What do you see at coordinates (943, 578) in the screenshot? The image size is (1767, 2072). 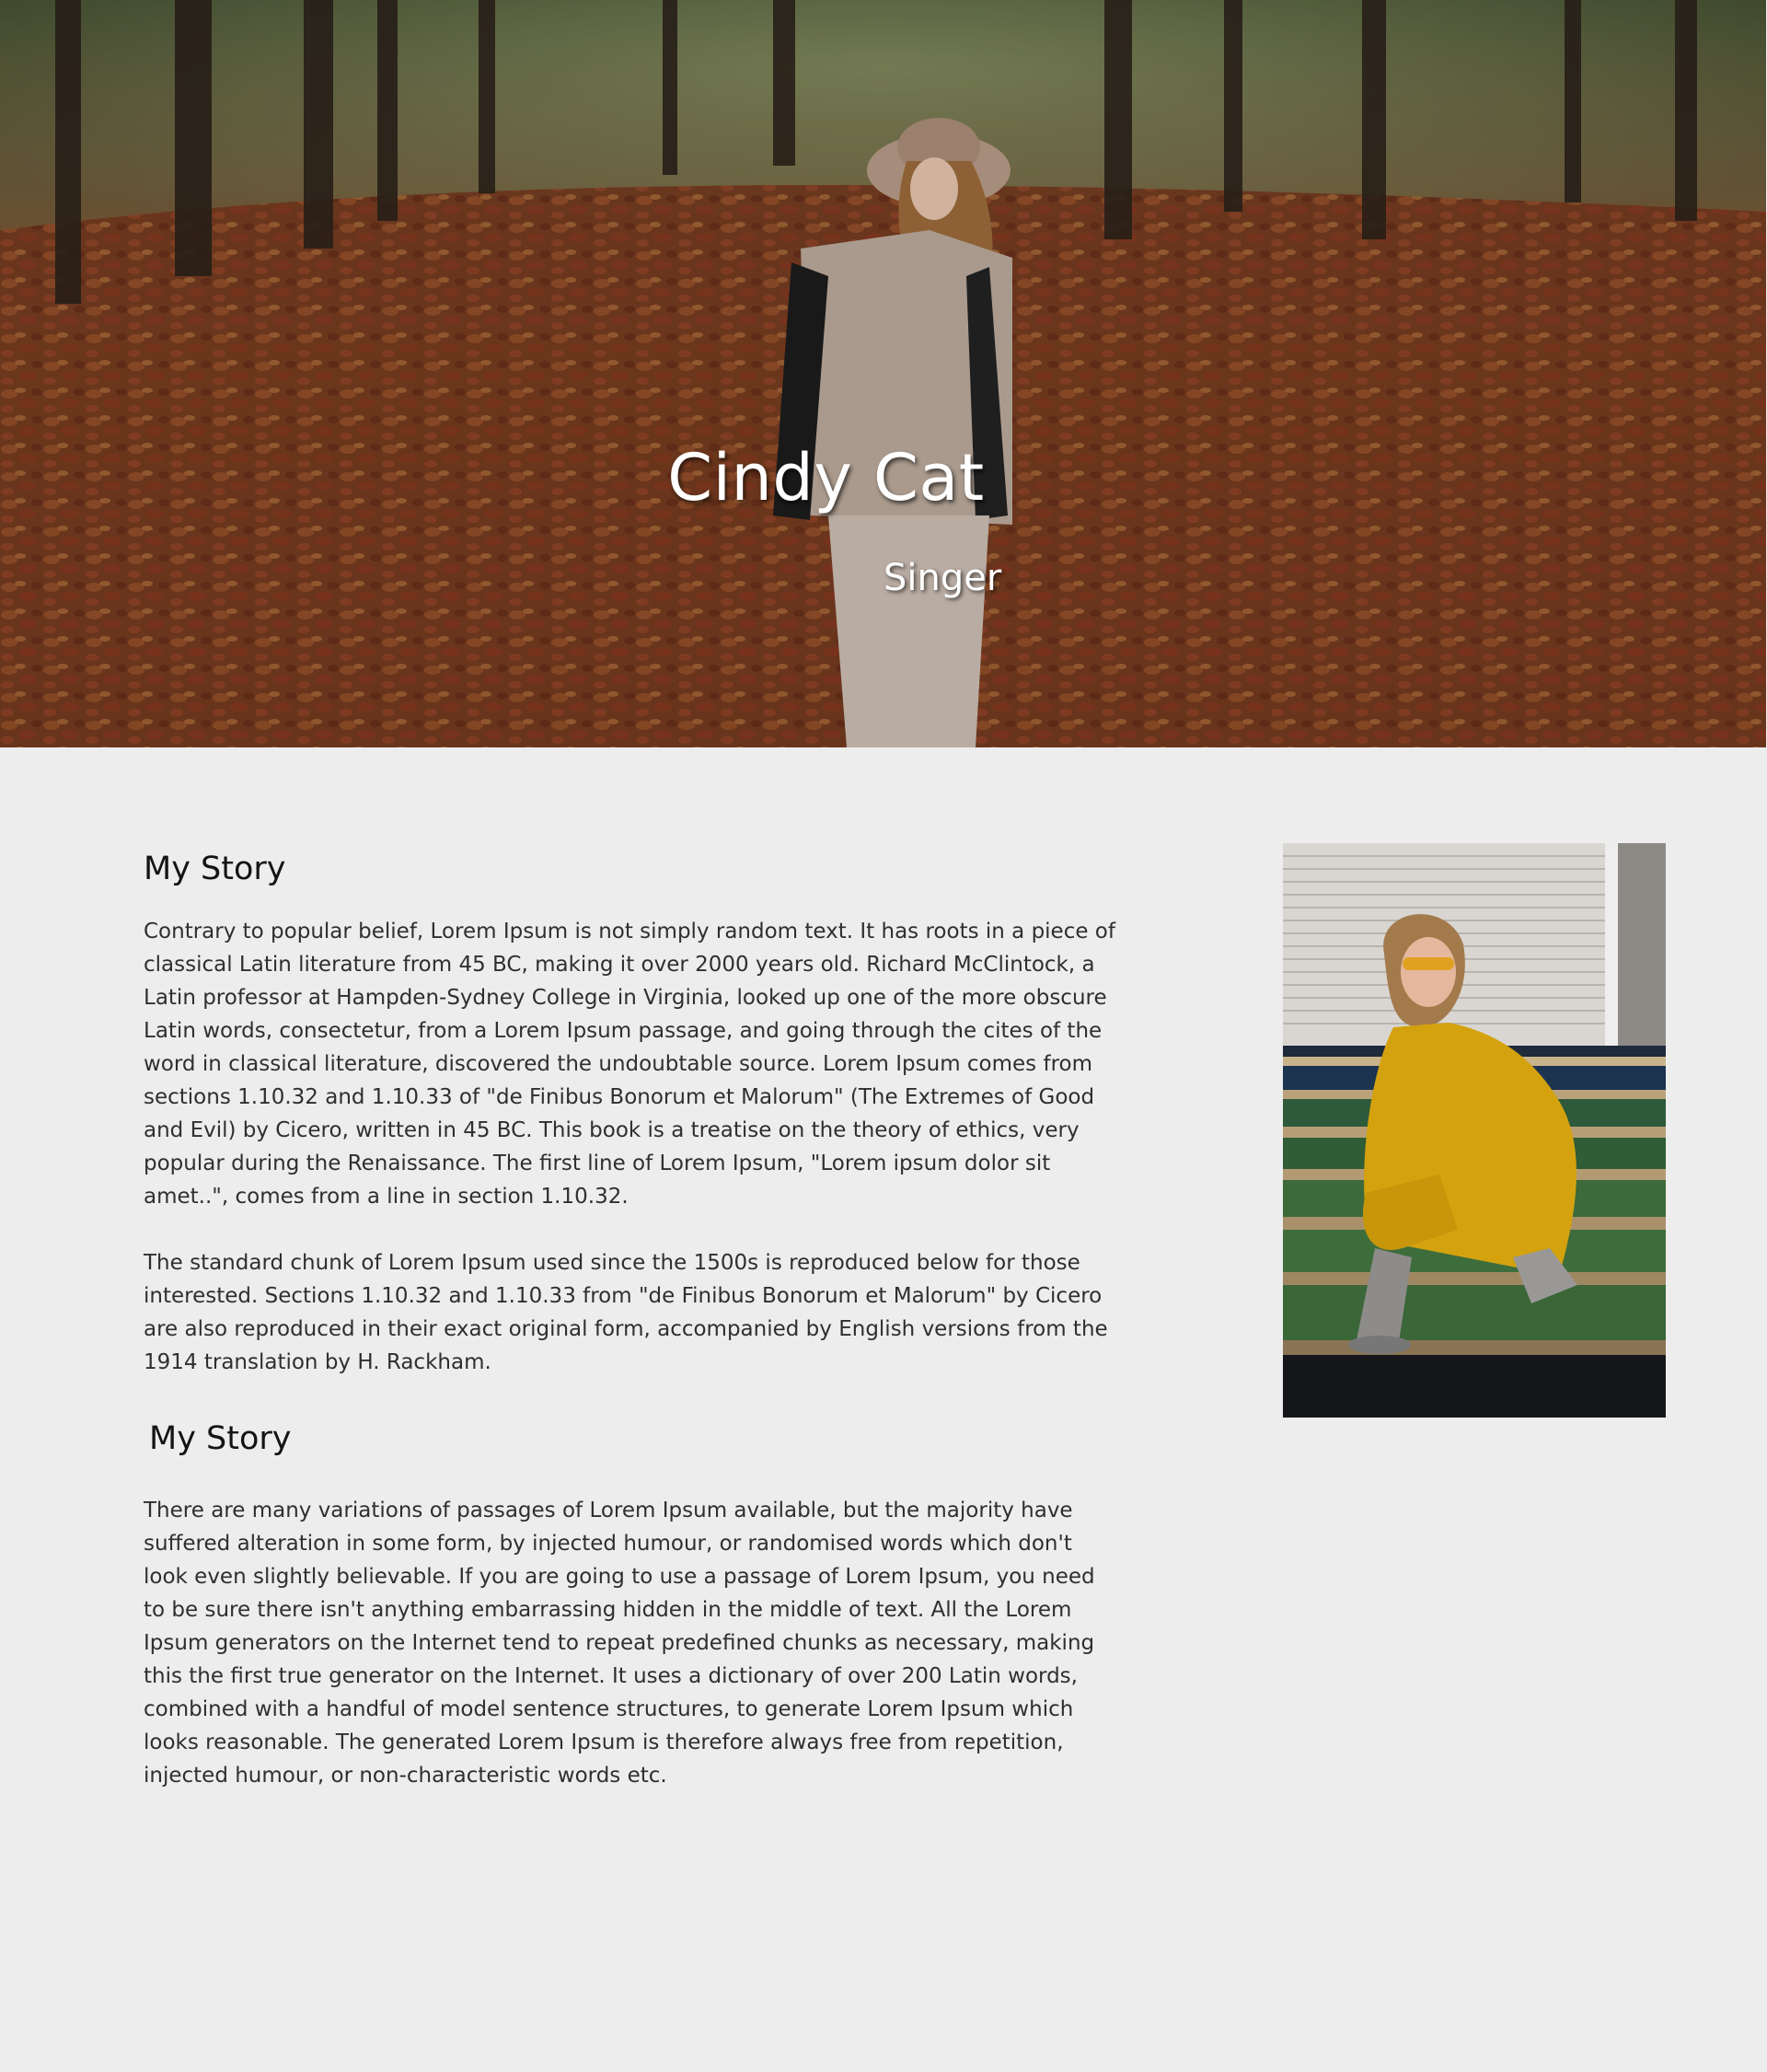 I see `hero-subtitle: Singer` at bounding box center [943, 578].